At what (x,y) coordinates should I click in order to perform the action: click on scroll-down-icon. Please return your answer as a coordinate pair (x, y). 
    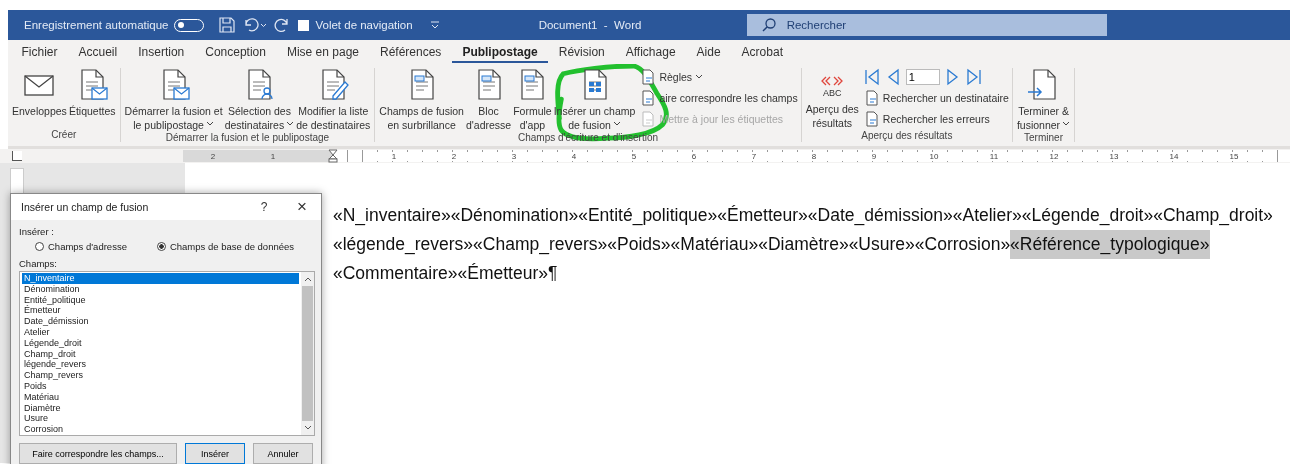
    Looking at the image, I should click on (307, 428).